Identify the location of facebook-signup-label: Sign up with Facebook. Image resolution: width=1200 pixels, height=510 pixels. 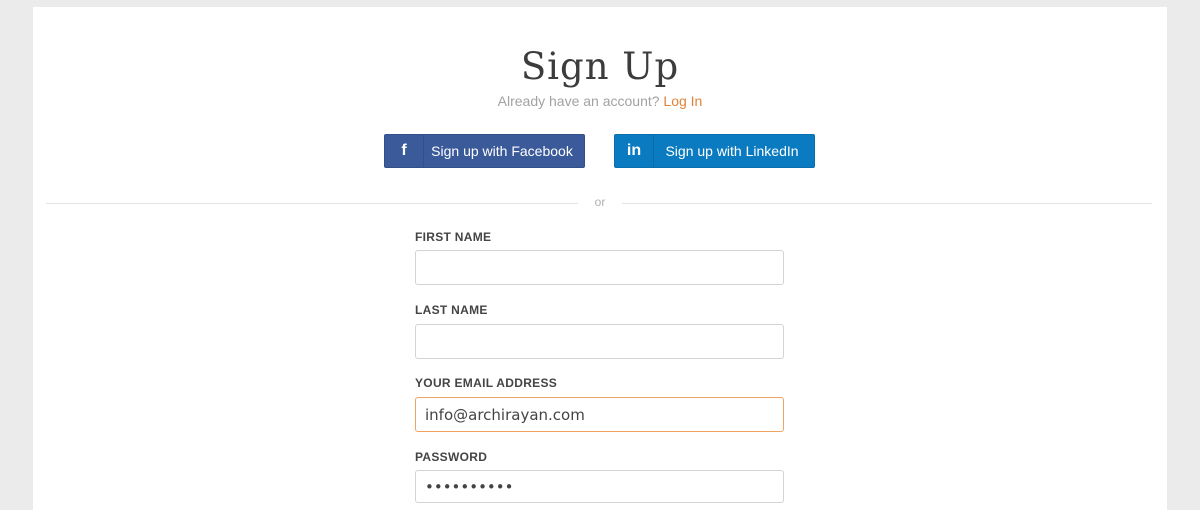
(502, 151).